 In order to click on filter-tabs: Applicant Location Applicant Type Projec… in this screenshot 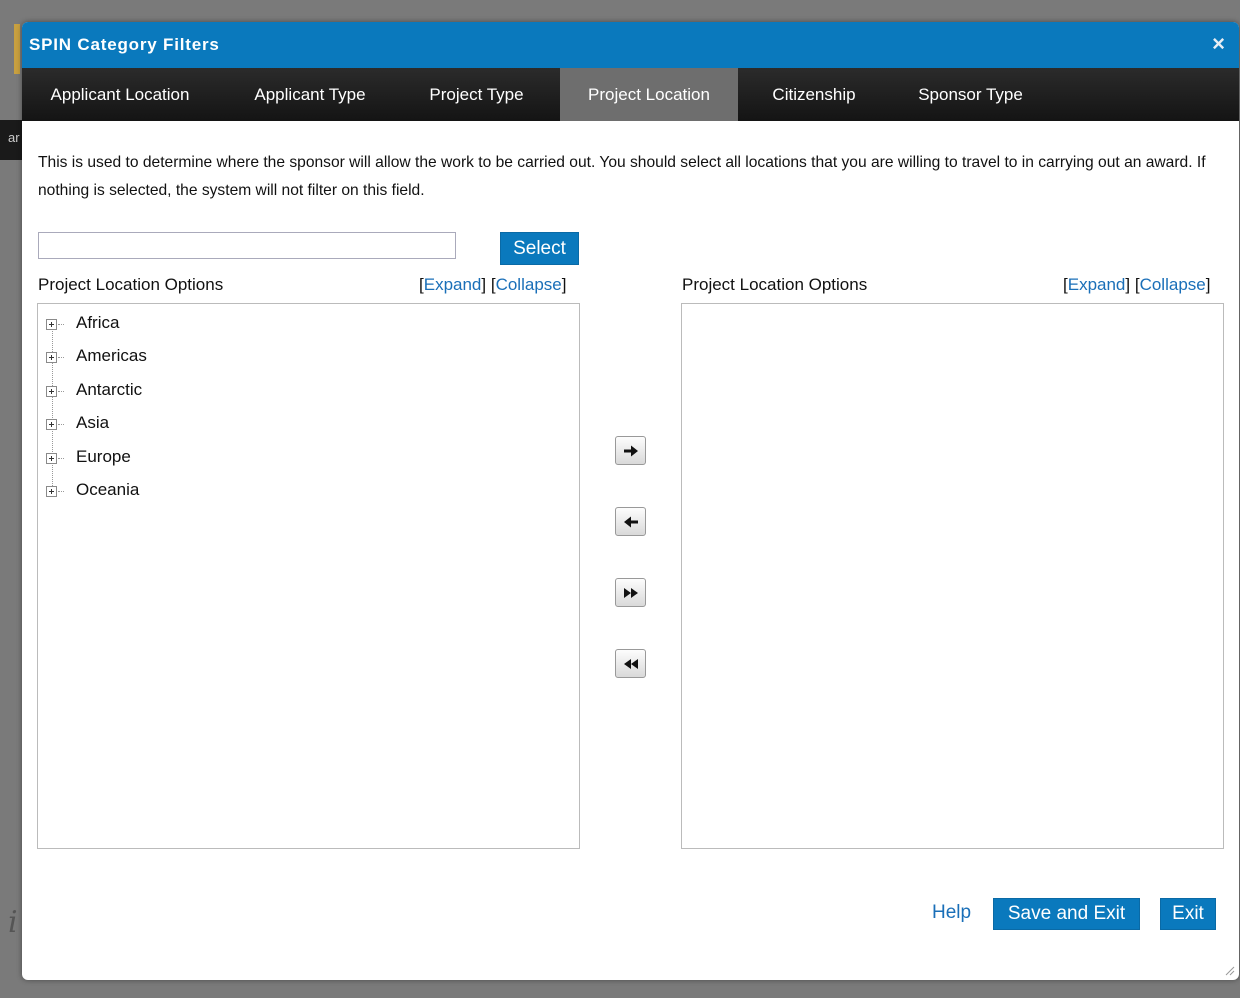, I will do `click(630, 94)`.